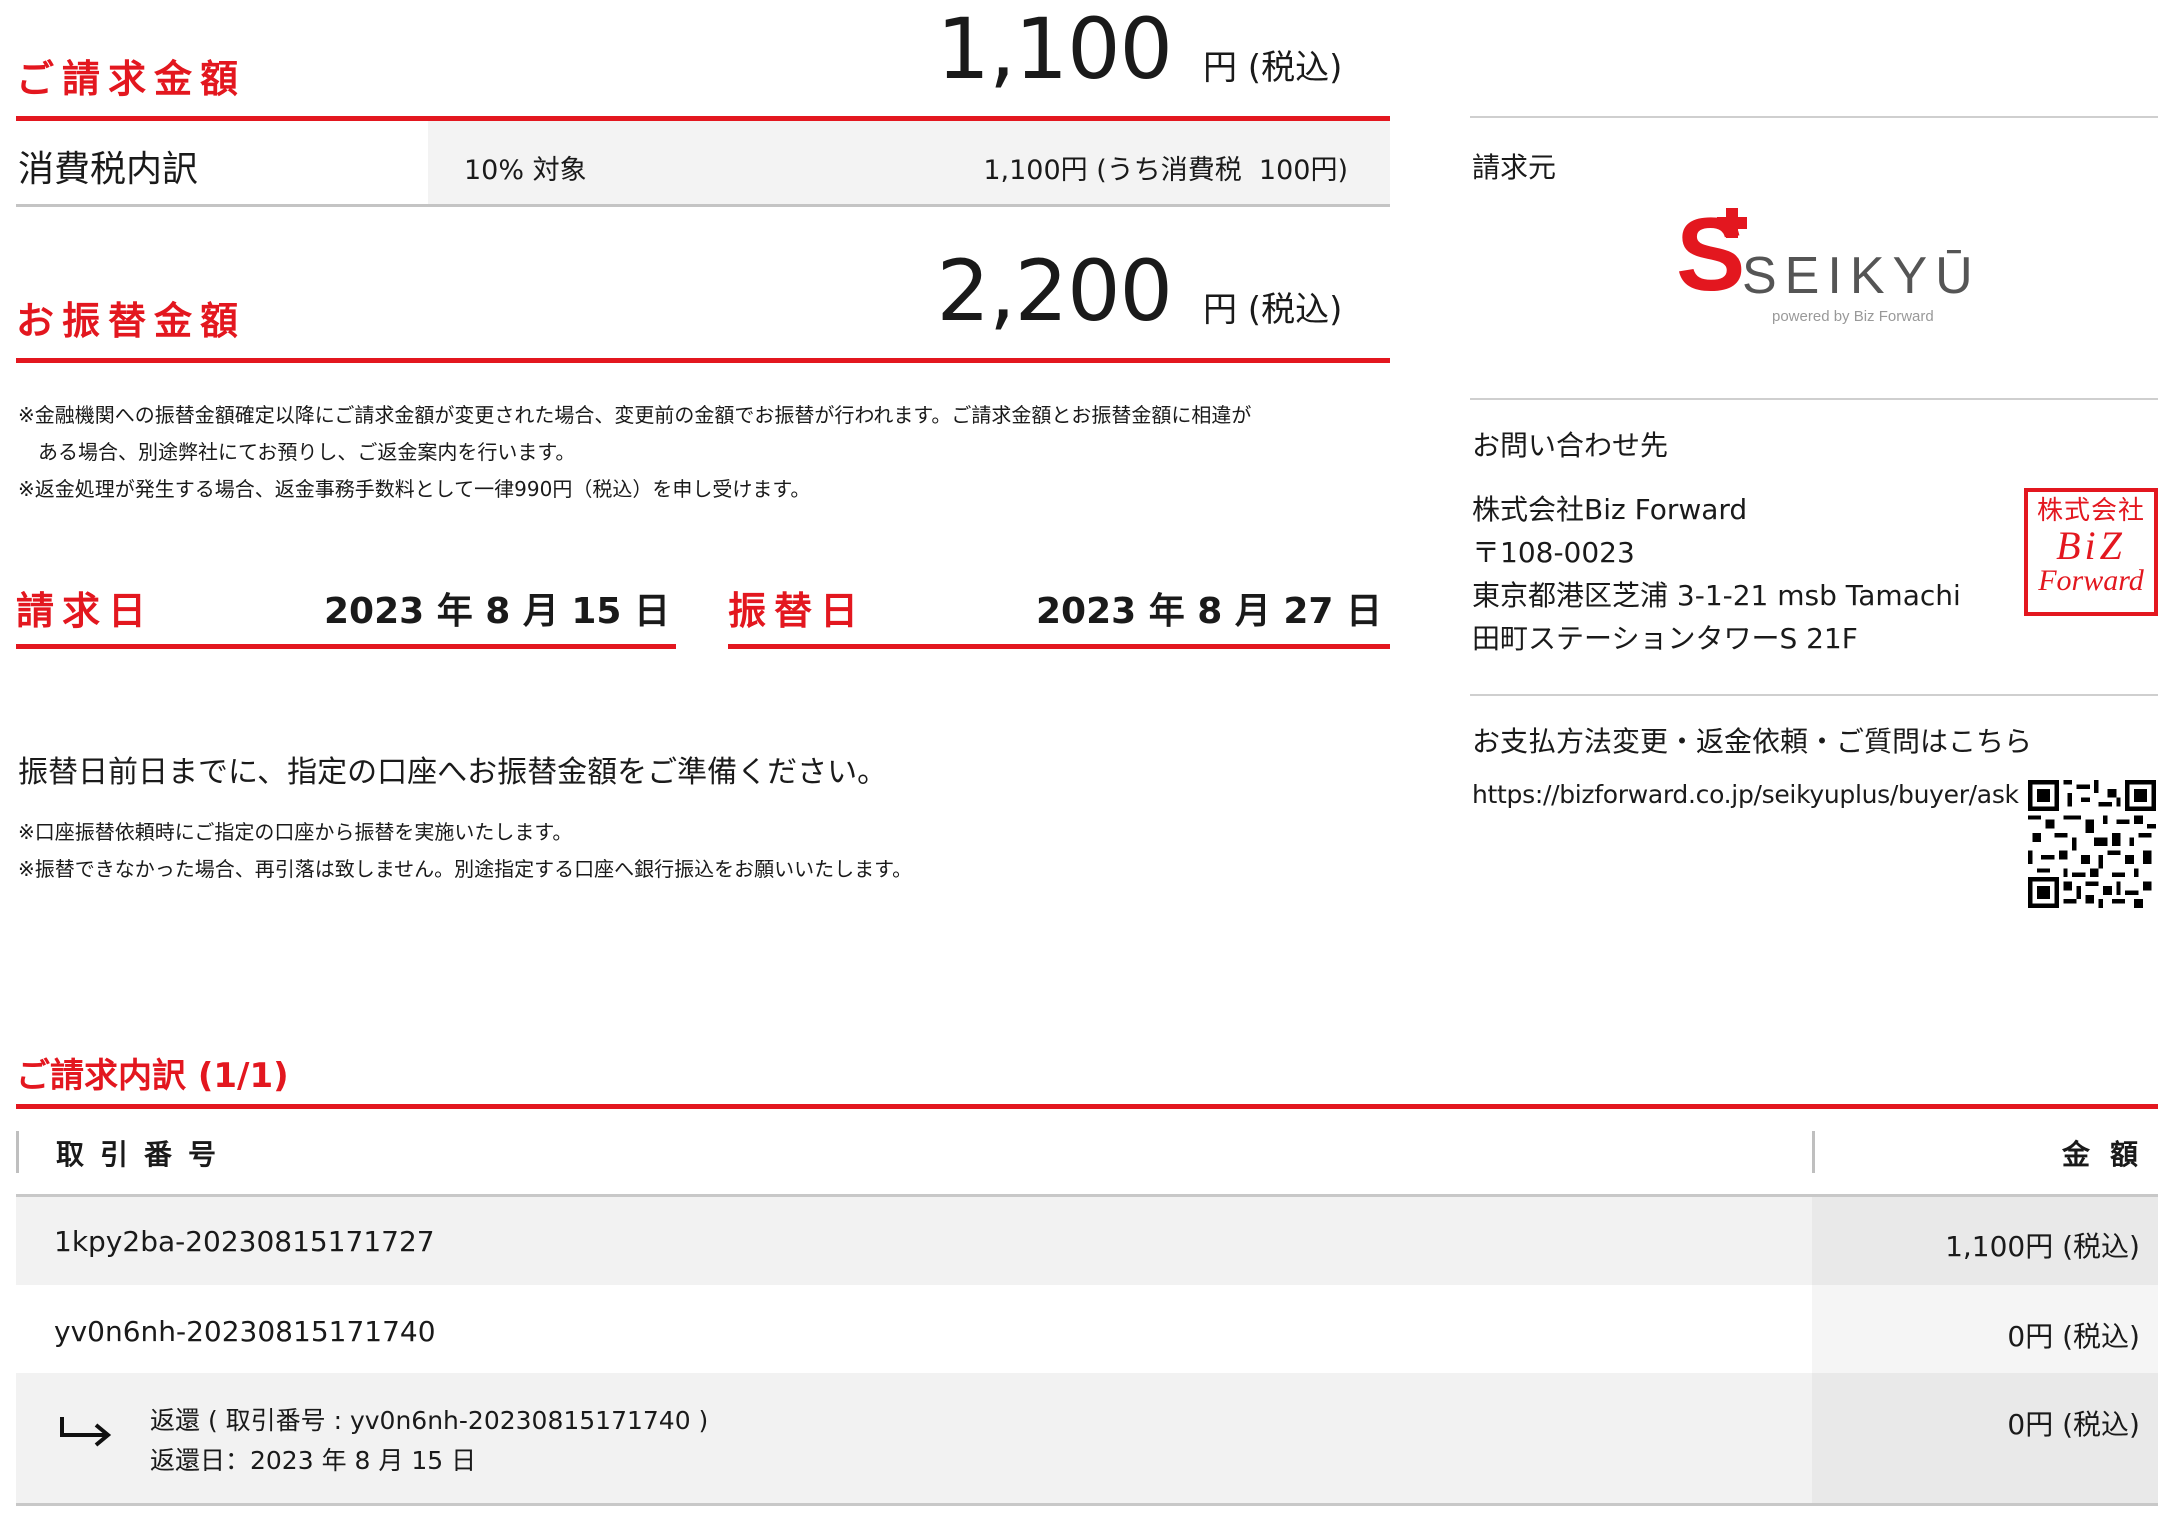  I want to click on transfer-date-divider, so click(1059, 646).